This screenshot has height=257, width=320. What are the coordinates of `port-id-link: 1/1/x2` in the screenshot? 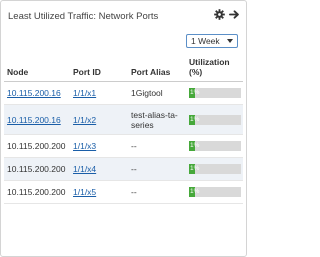 It's located at (84, 120).